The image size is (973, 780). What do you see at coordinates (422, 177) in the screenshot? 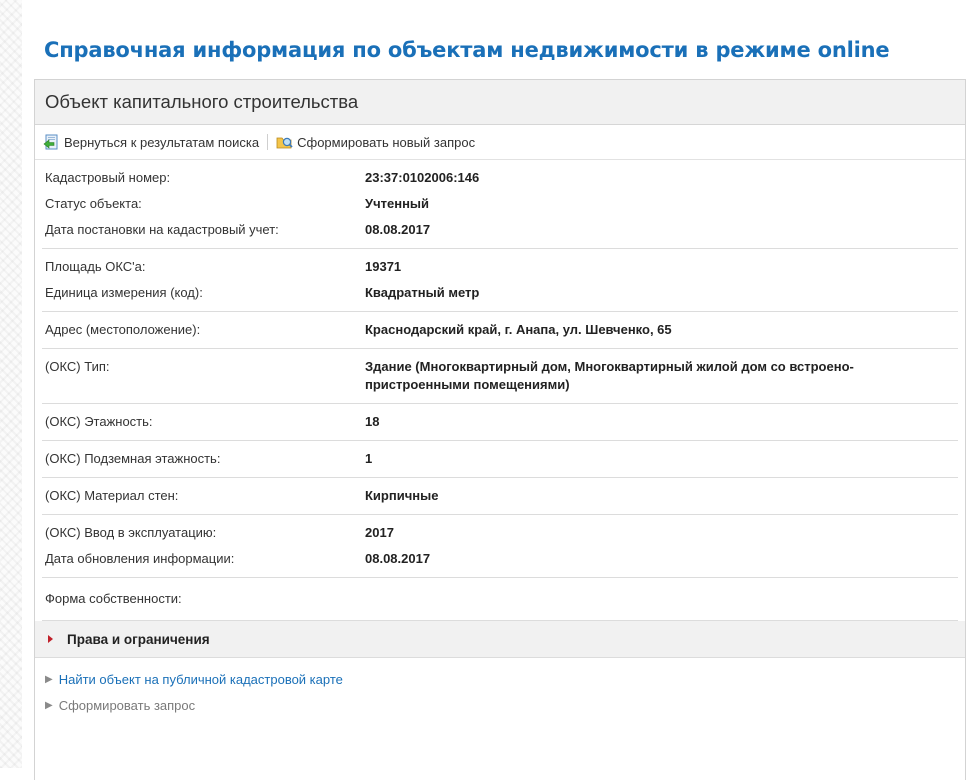
I see `cadastral-number-value: 23:37:0102006:146` at bounding box center [422, 177].